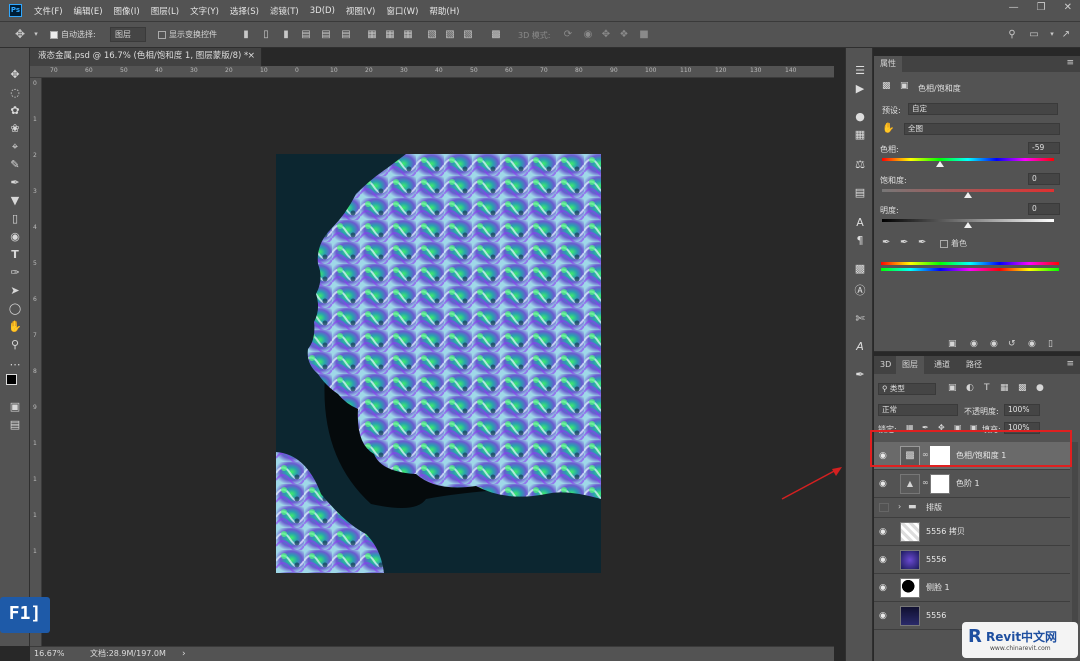 Image resolution: width=1080 pixels, height=661 pixels. Describe the element at coordinates (1044, 148) in the screenshot. I see `hue-input: -59` at that location.